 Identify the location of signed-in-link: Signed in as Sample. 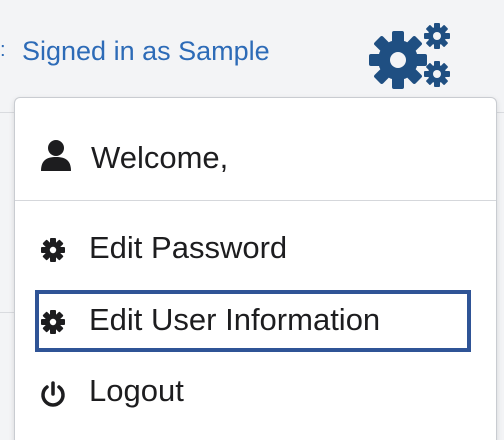
(146, 51).